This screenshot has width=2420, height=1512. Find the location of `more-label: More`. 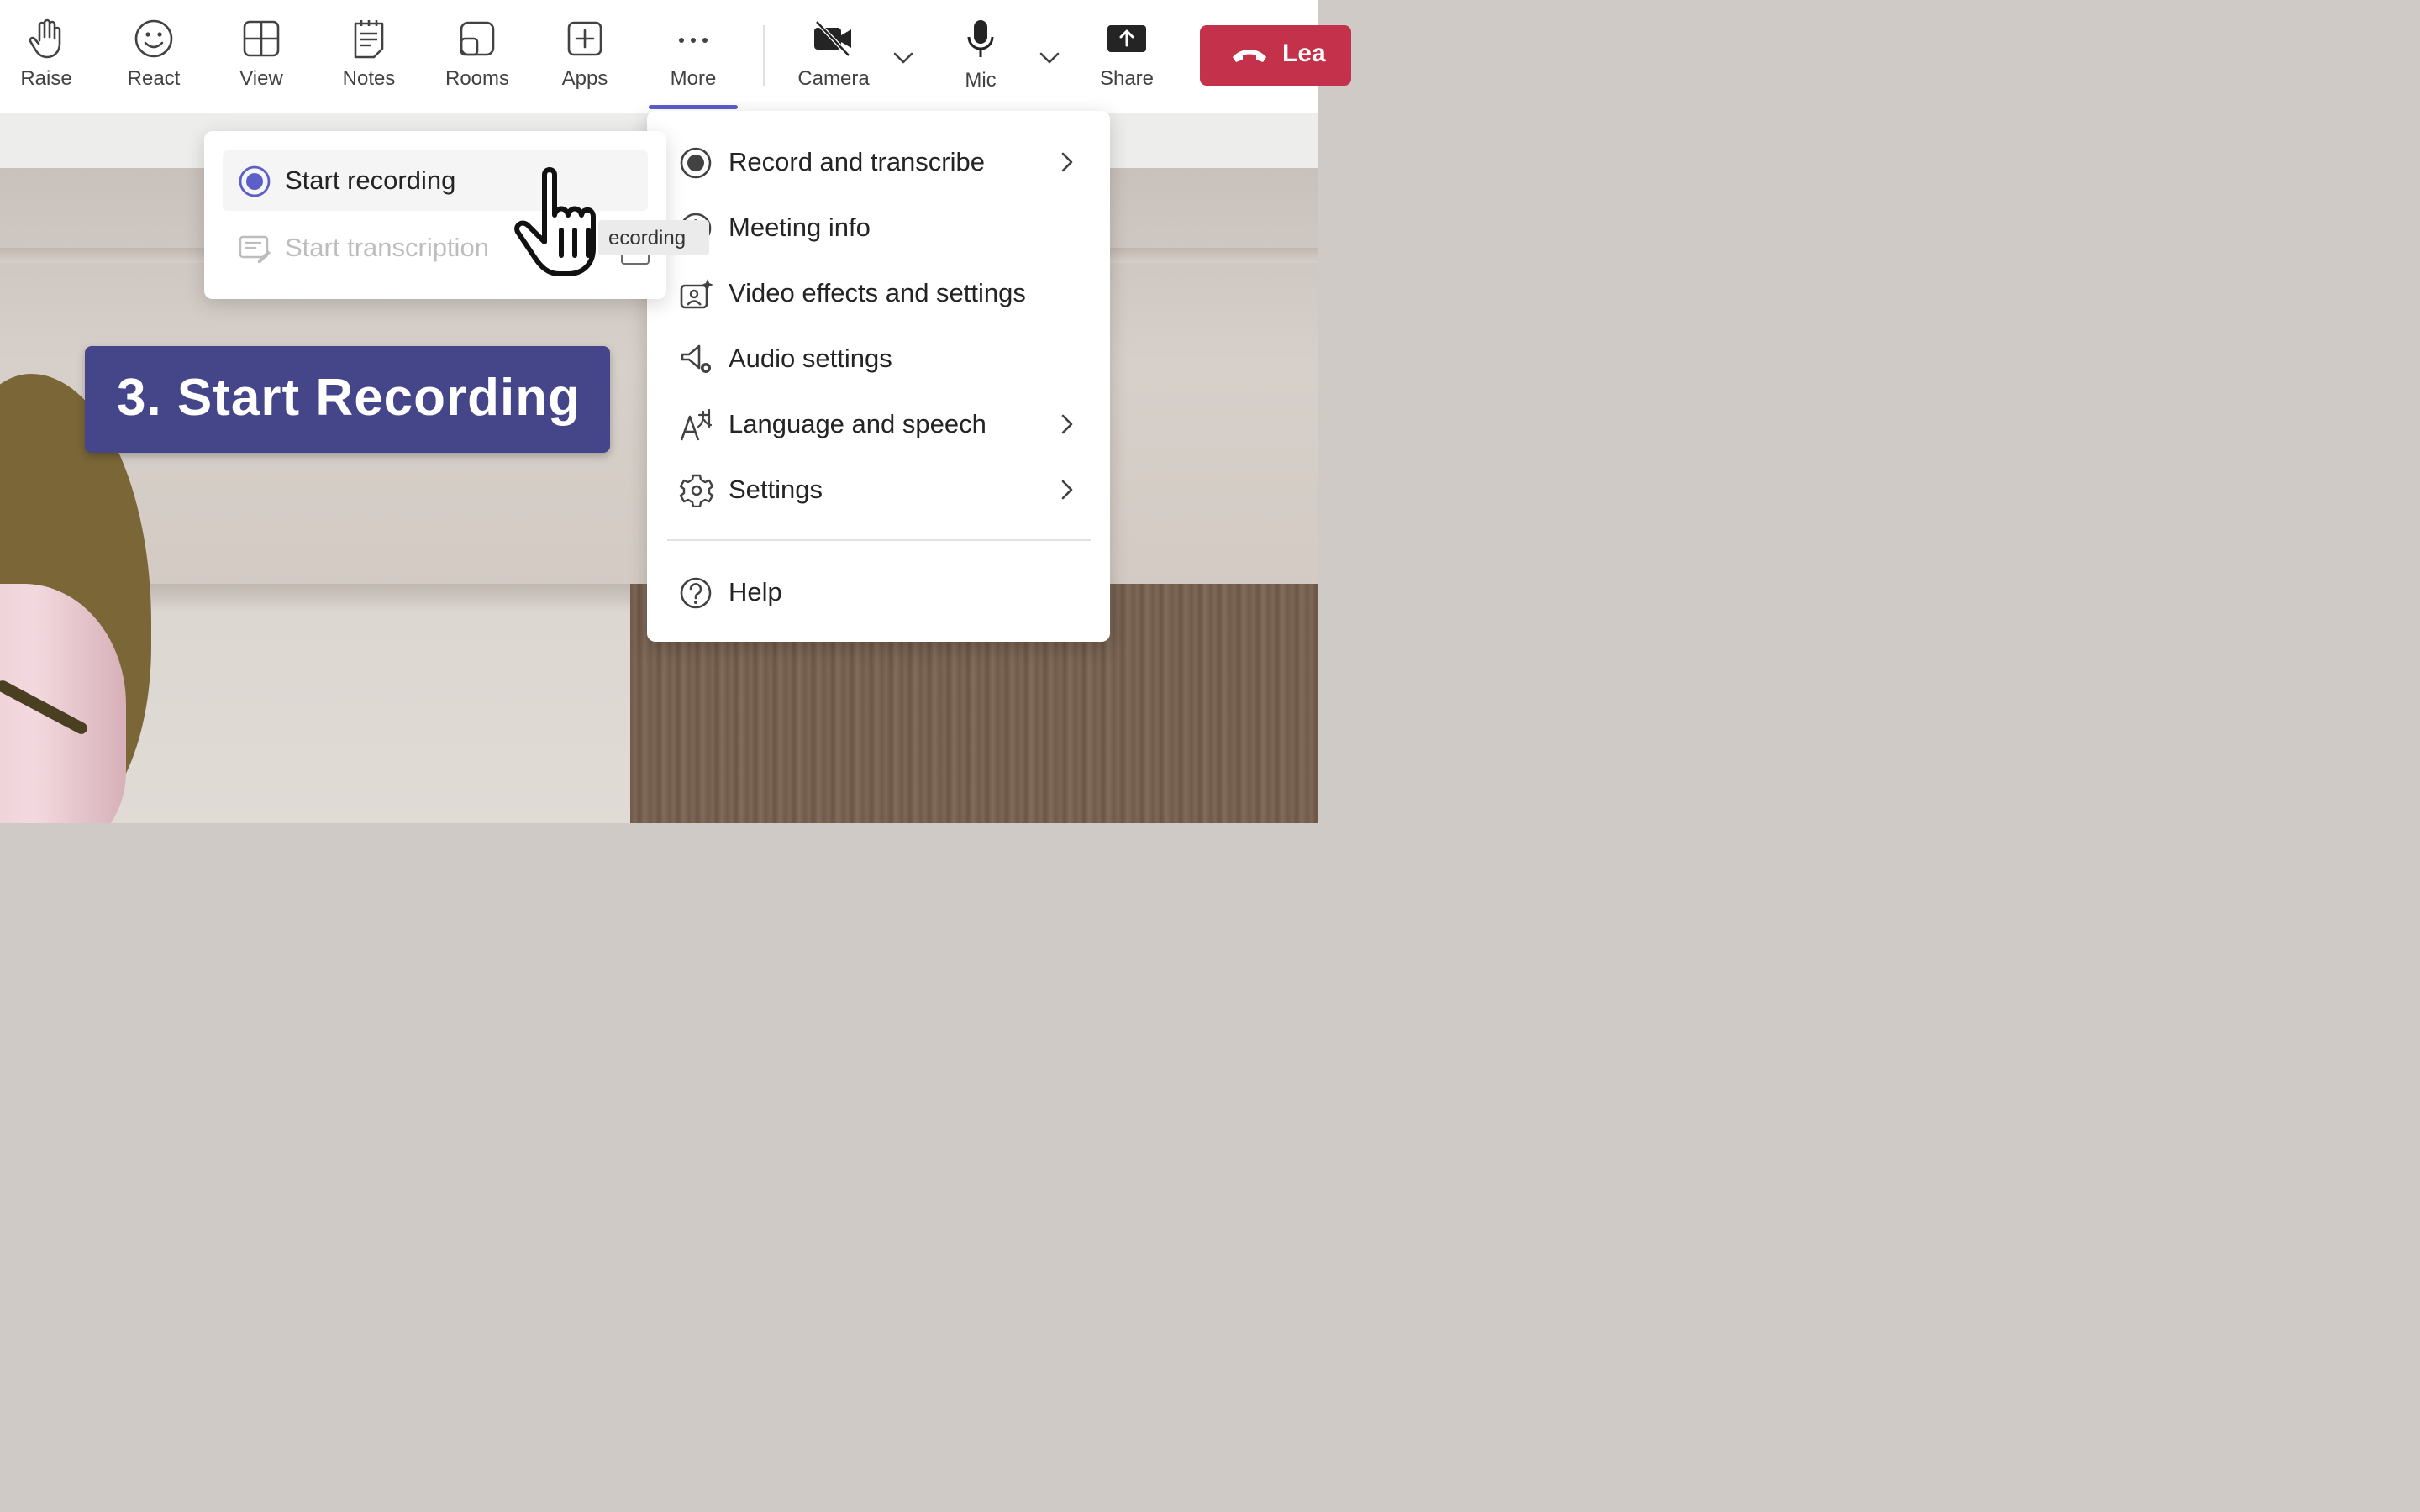

more-label: More is located at coordinates (693, 78).